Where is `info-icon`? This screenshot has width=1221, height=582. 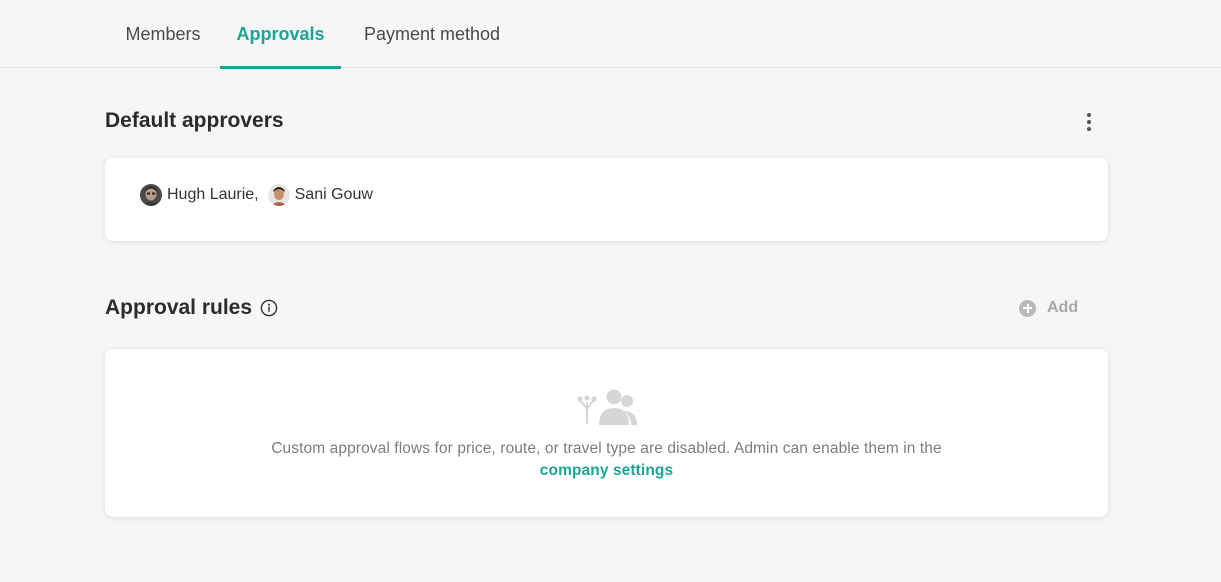
info-icon is located at coordinates (269, 308).